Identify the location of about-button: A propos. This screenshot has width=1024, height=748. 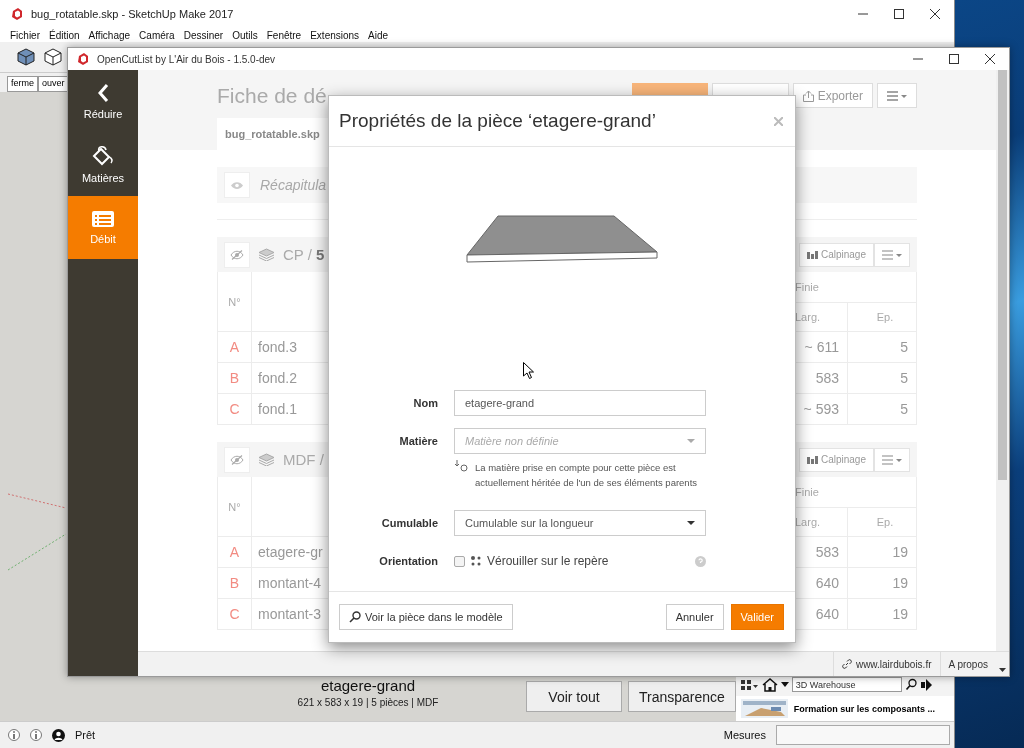
(967, 664).